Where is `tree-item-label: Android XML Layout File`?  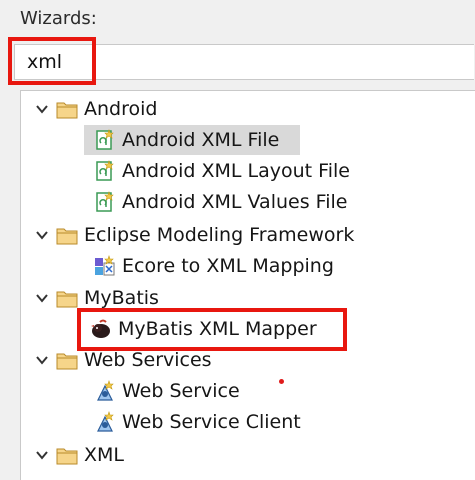
tree-item-label: Android XML Layout File is located at coordinates (236, 171).